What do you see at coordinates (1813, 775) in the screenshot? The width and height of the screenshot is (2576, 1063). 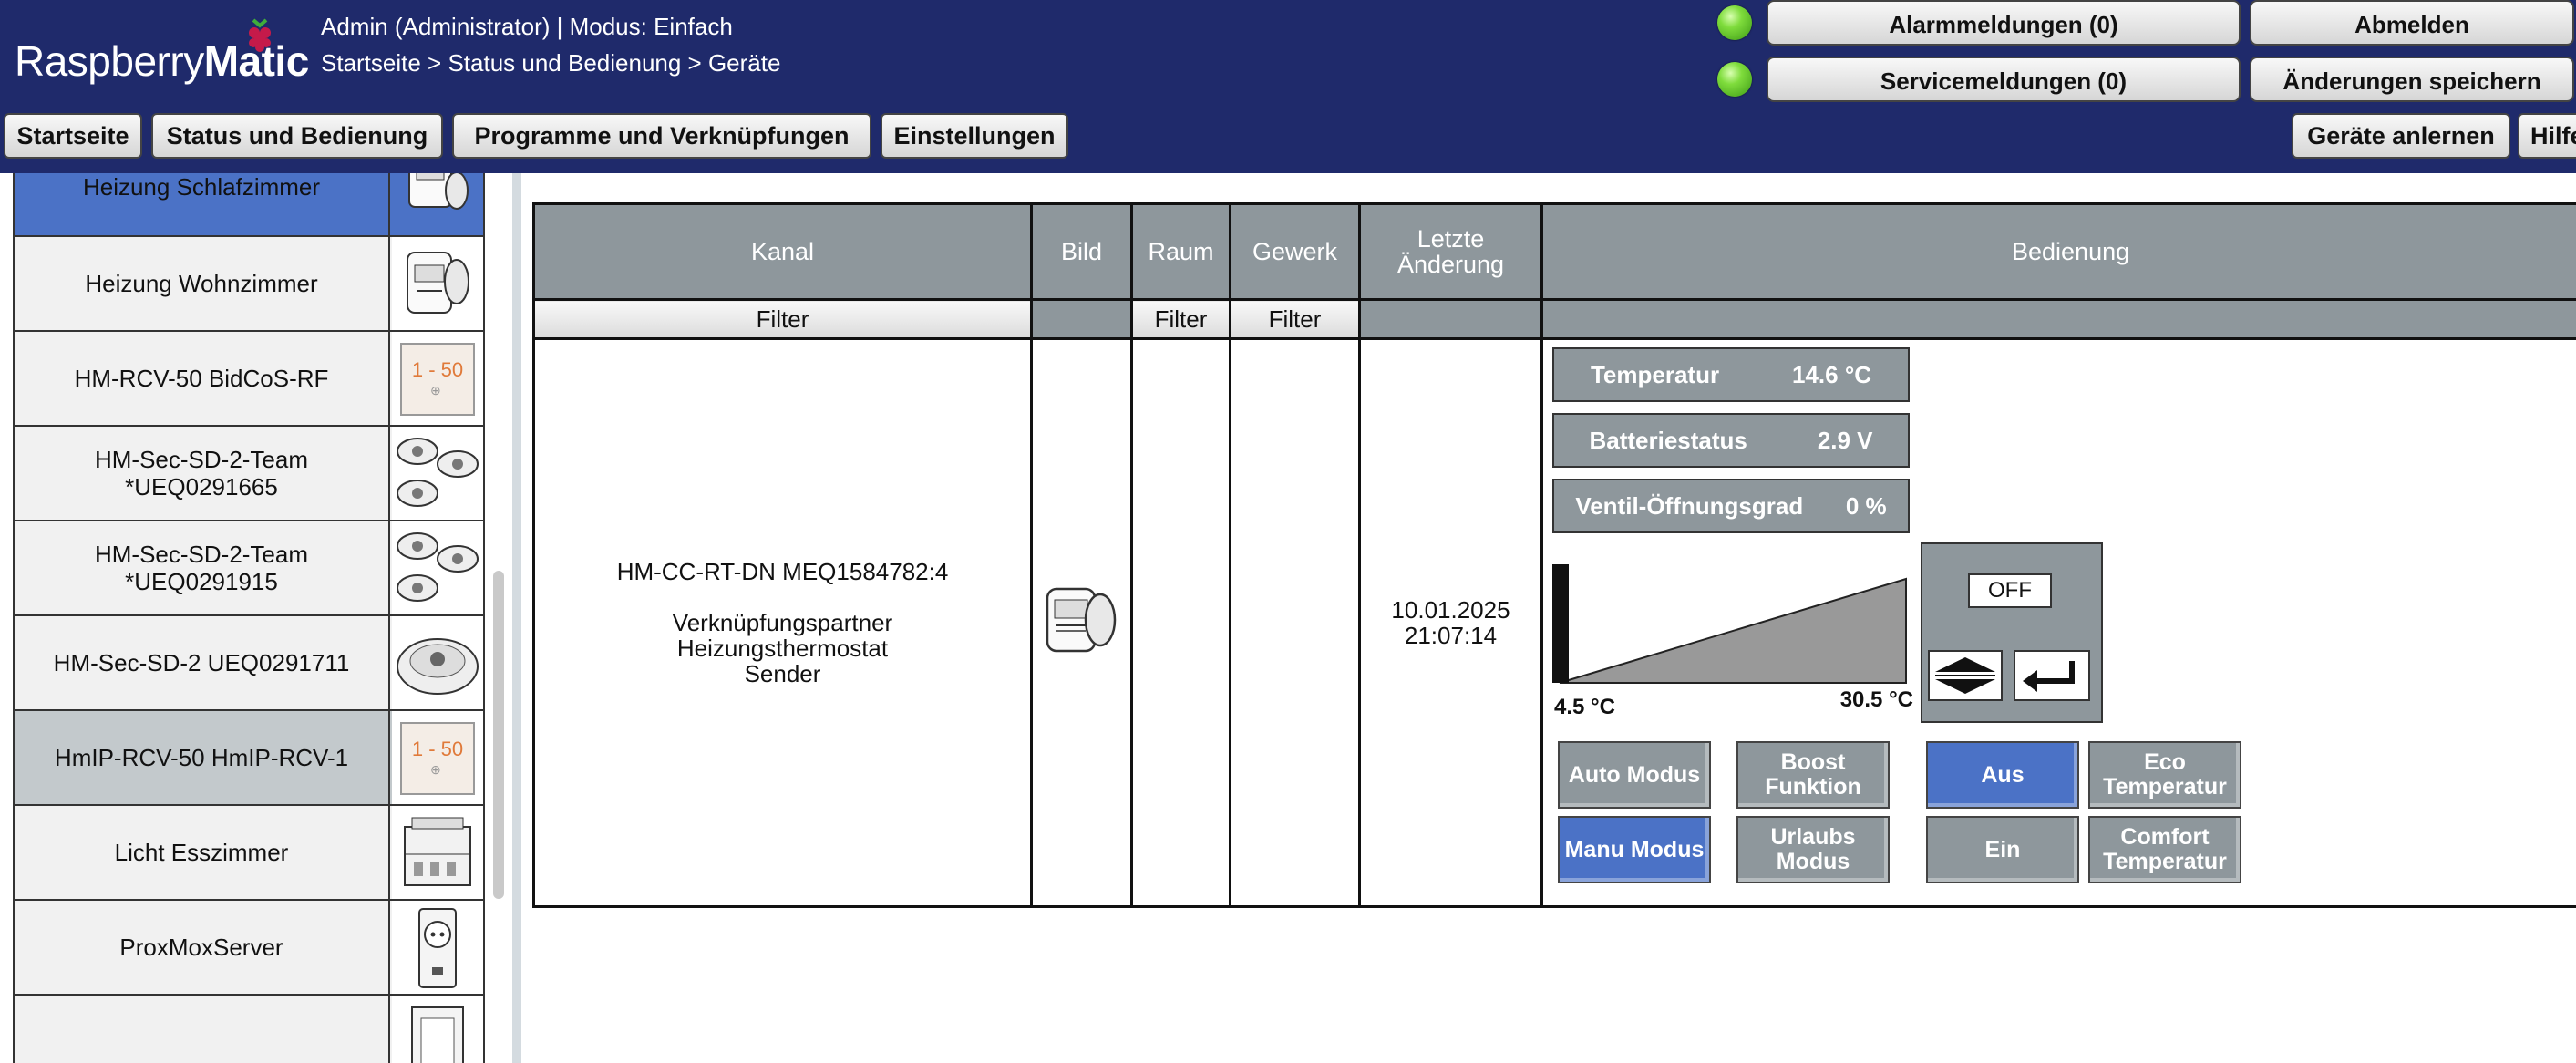 I see `boost-function-button: Boost Funktion` at bounding box center [1813, 775].